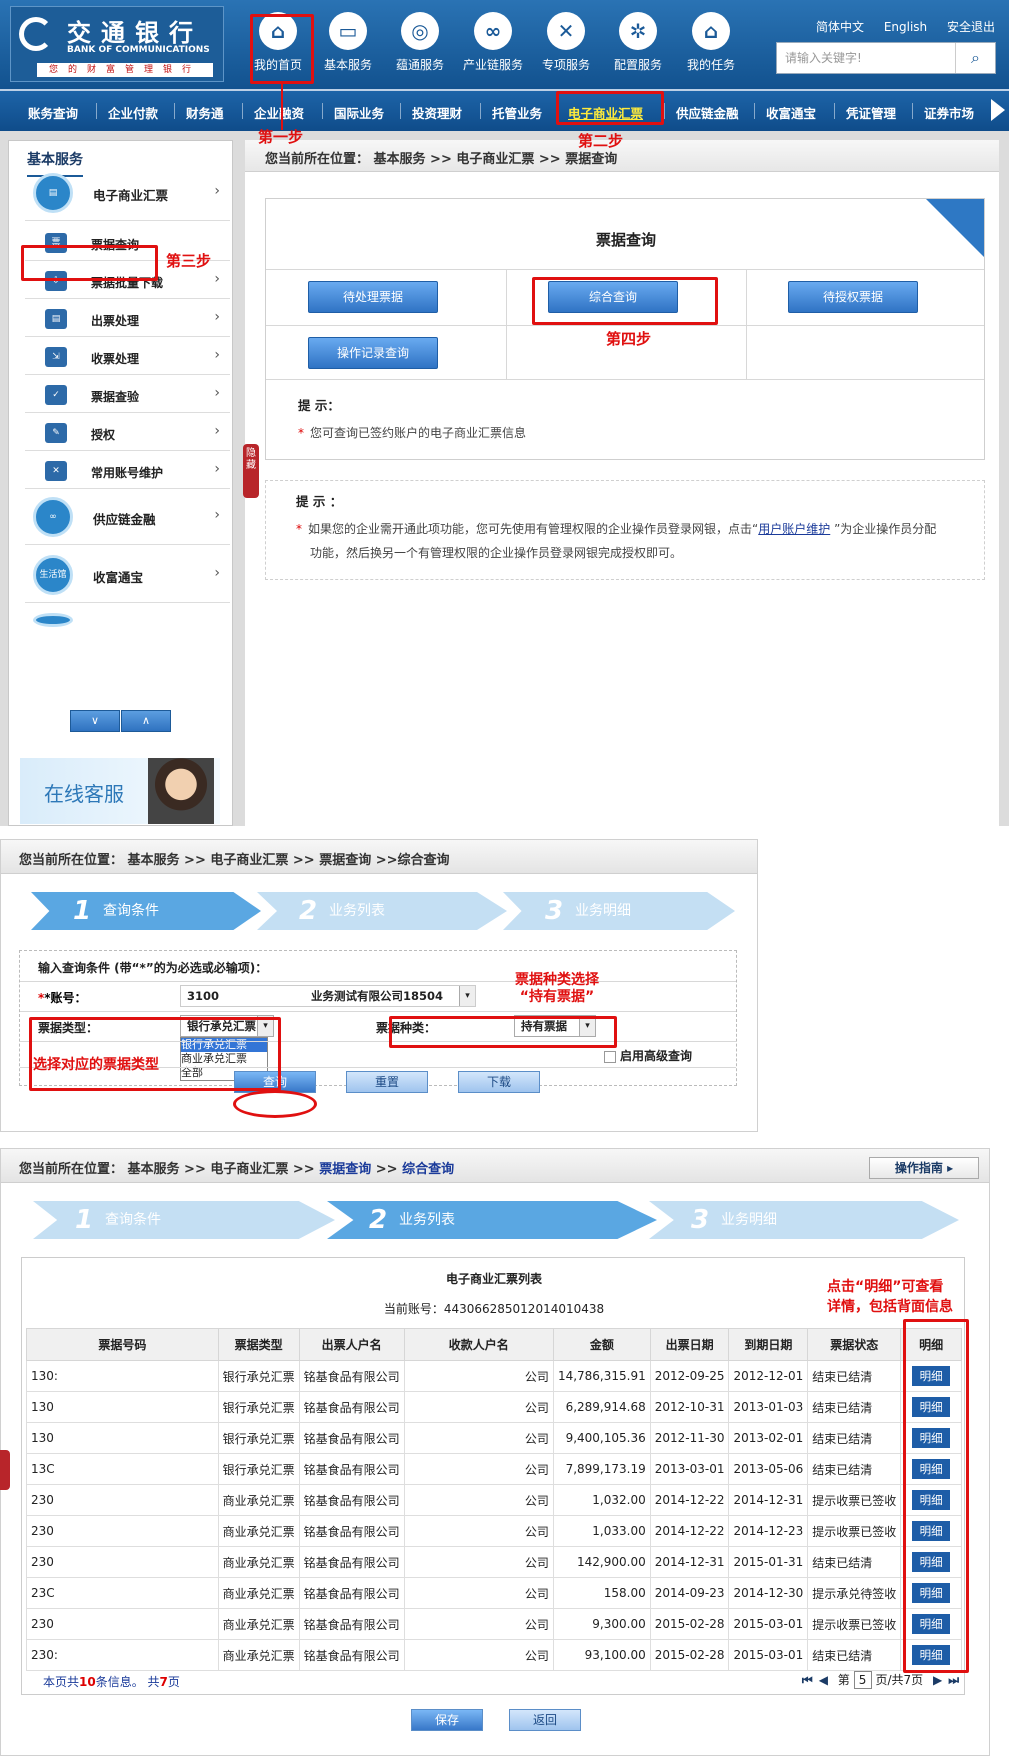  What do you see at coordinates (854, 1593) in the screenshot?
I see `table-cell: 提示承兑待签收` at bounding box center [854, 1593].